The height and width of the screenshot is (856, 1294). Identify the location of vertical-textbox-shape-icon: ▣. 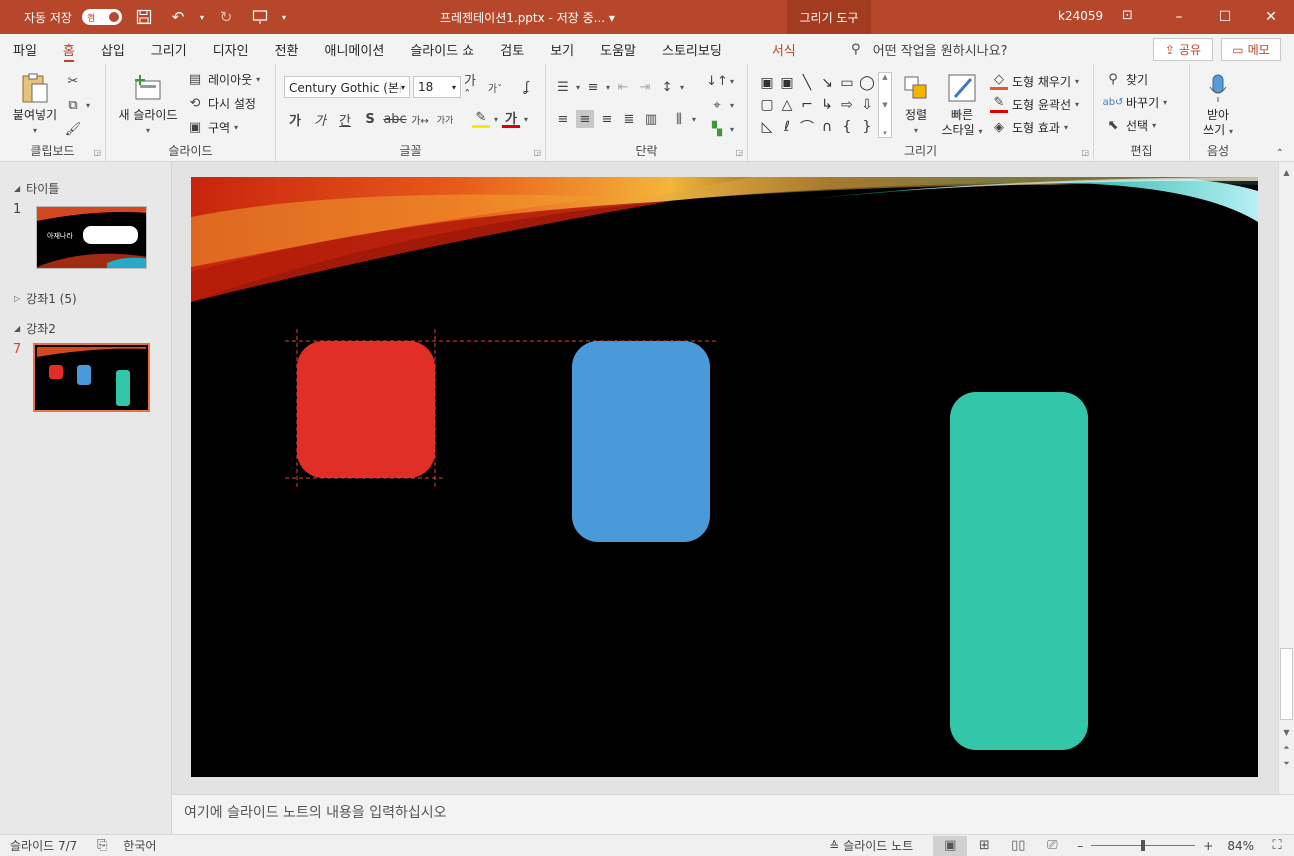
(787, 83).